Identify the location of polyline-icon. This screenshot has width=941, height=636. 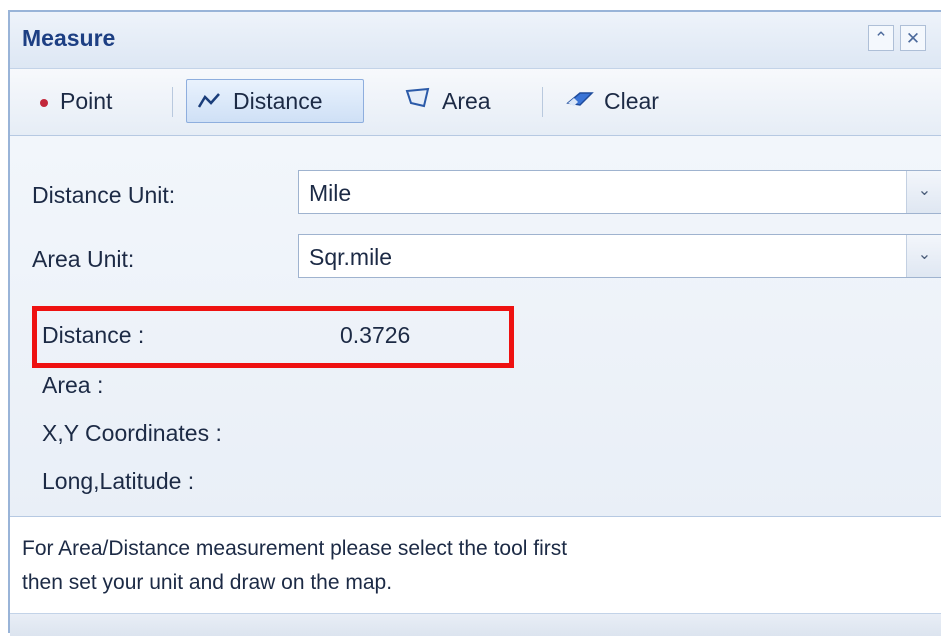
(210, 101).